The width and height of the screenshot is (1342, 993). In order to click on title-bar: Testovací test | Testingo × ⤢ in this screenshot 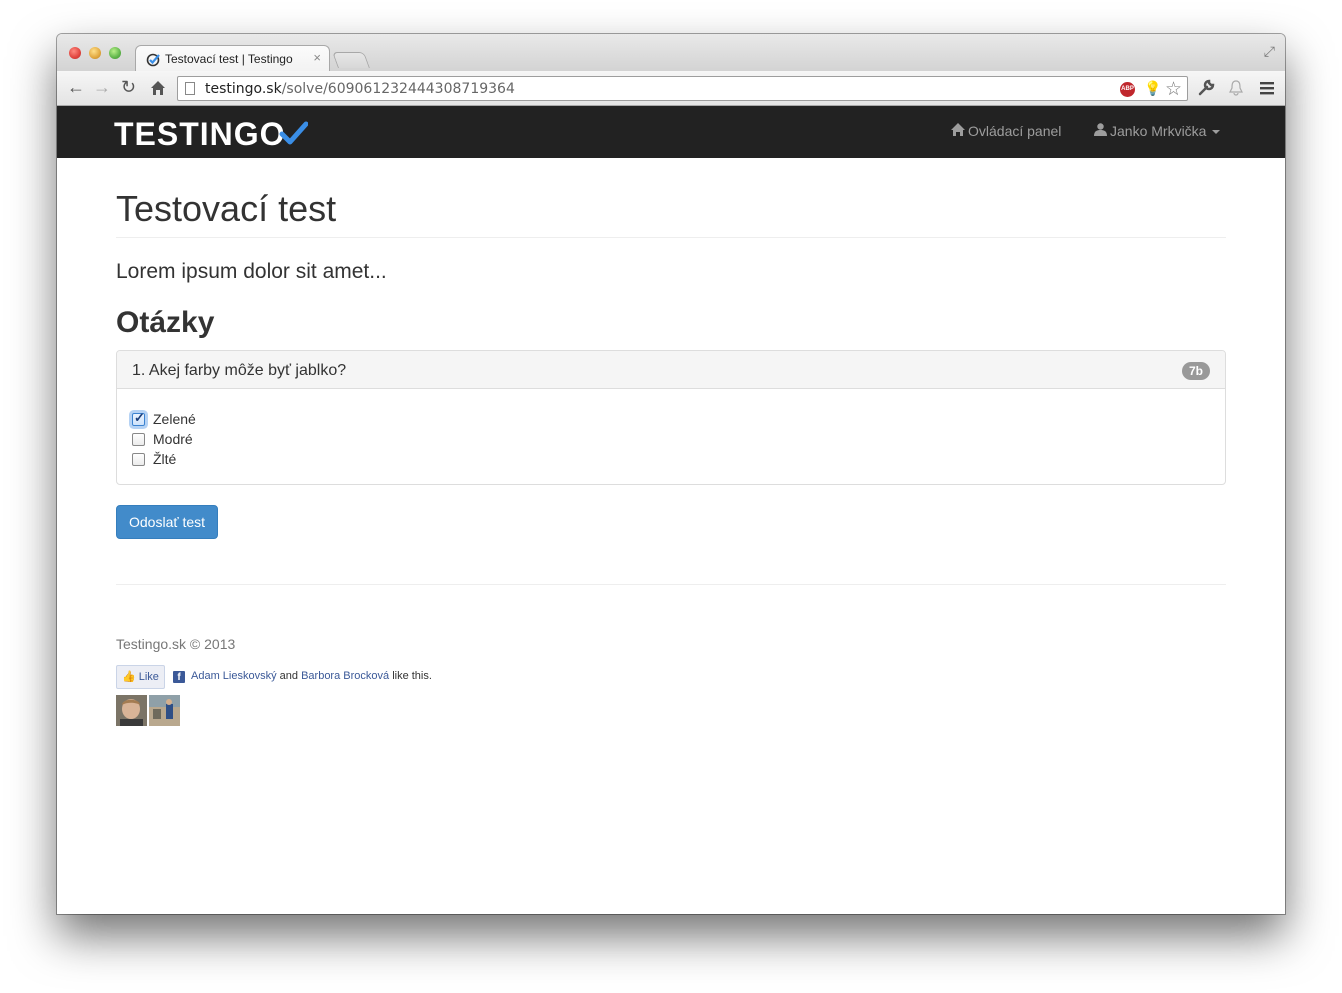, I will do `click(671, 53)`.